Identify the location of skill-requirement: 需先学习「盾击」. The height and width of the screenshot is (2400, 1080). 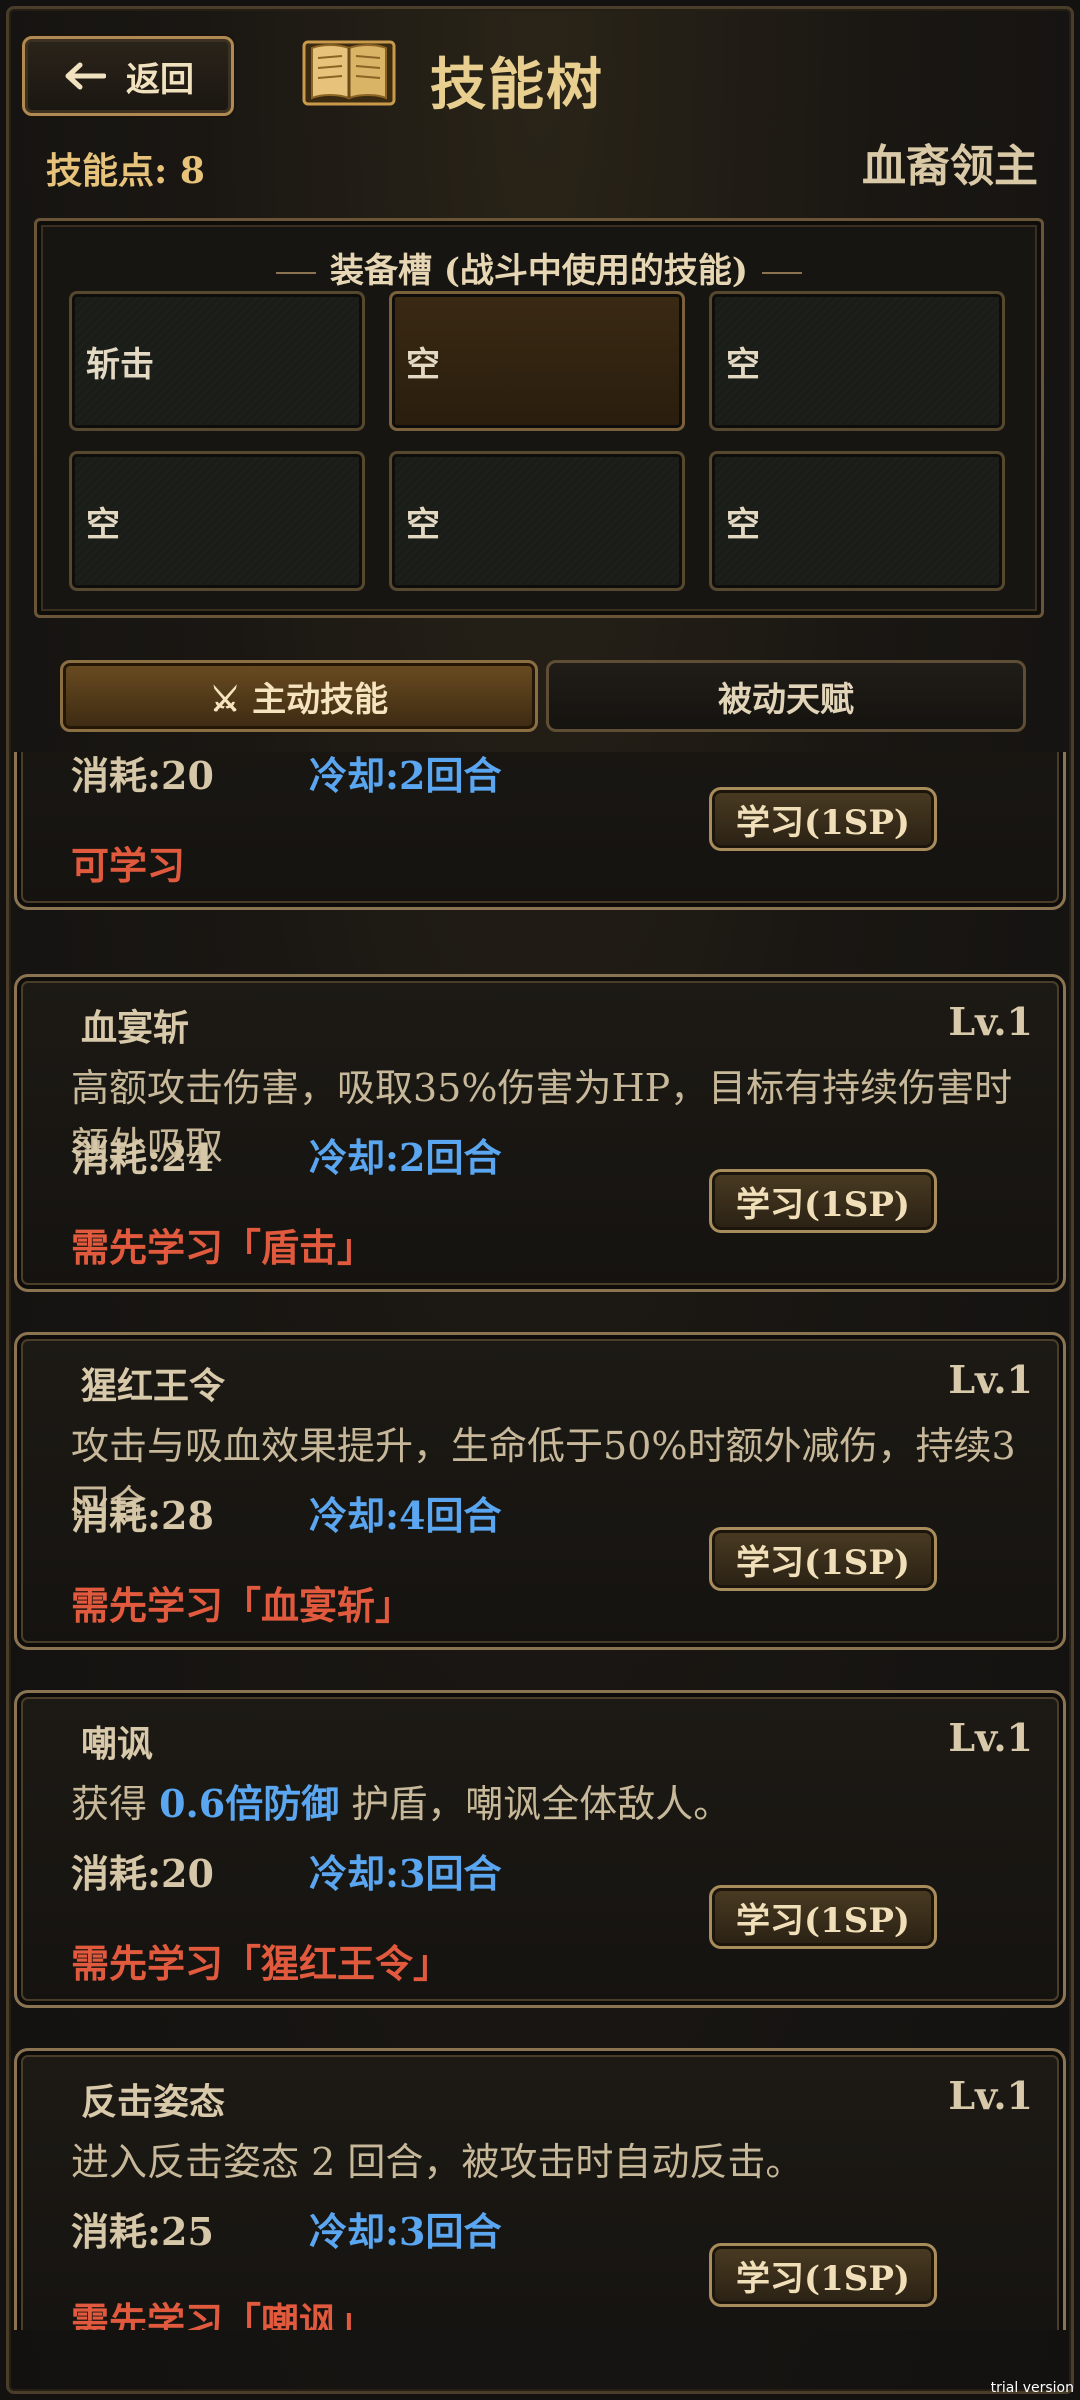
(223, 1247).